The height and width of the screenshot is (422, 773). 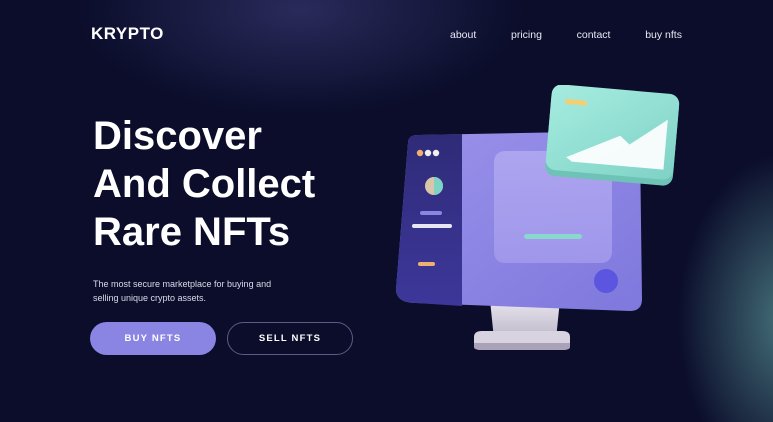 I want to click on nav-pricing: pricing, so click(x=526, y=35).